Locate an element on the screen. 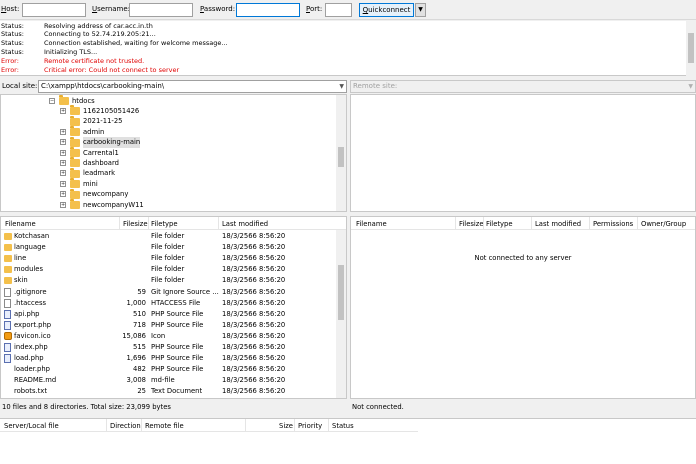  file-row: skin File folder 18/3/2566 8:56:20 is located at coordinates (169, 280).